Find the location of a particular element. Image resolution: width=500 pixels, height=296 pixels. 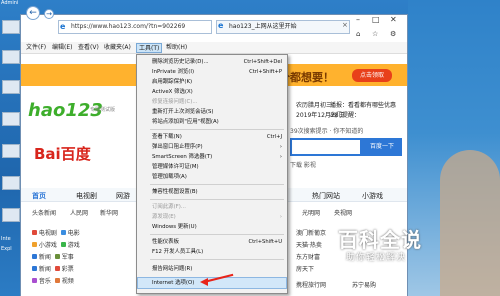

list-label: 电影 is located at coordinates (73, 233).